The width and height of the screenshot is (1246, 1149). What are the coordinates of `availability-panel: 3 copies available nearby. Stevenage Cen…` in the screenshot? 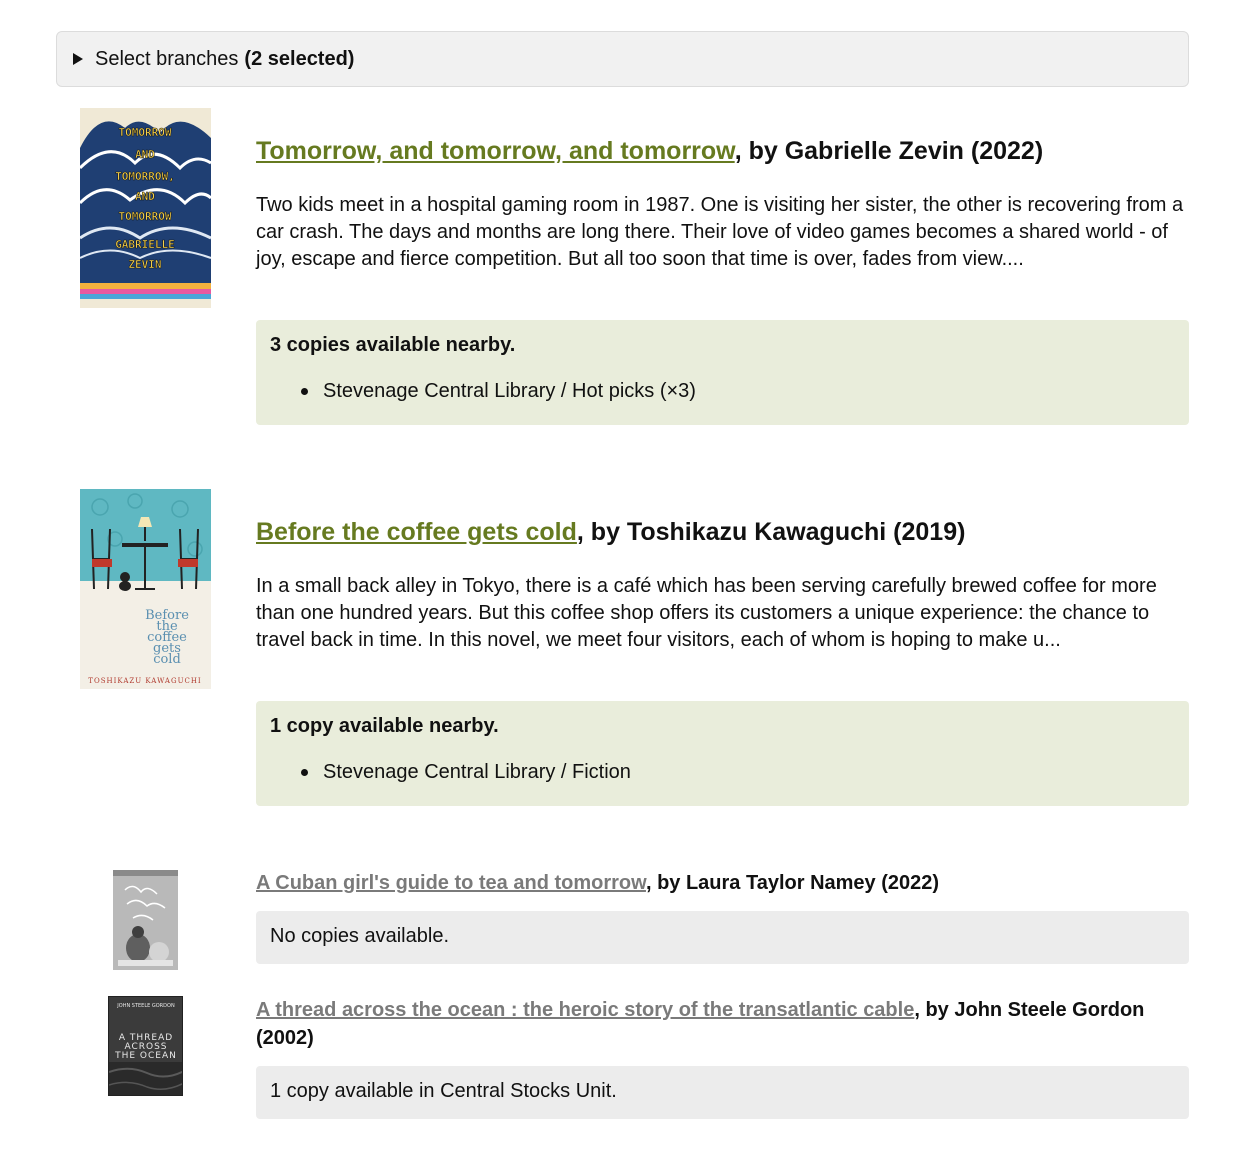 It's located at (722, 372).